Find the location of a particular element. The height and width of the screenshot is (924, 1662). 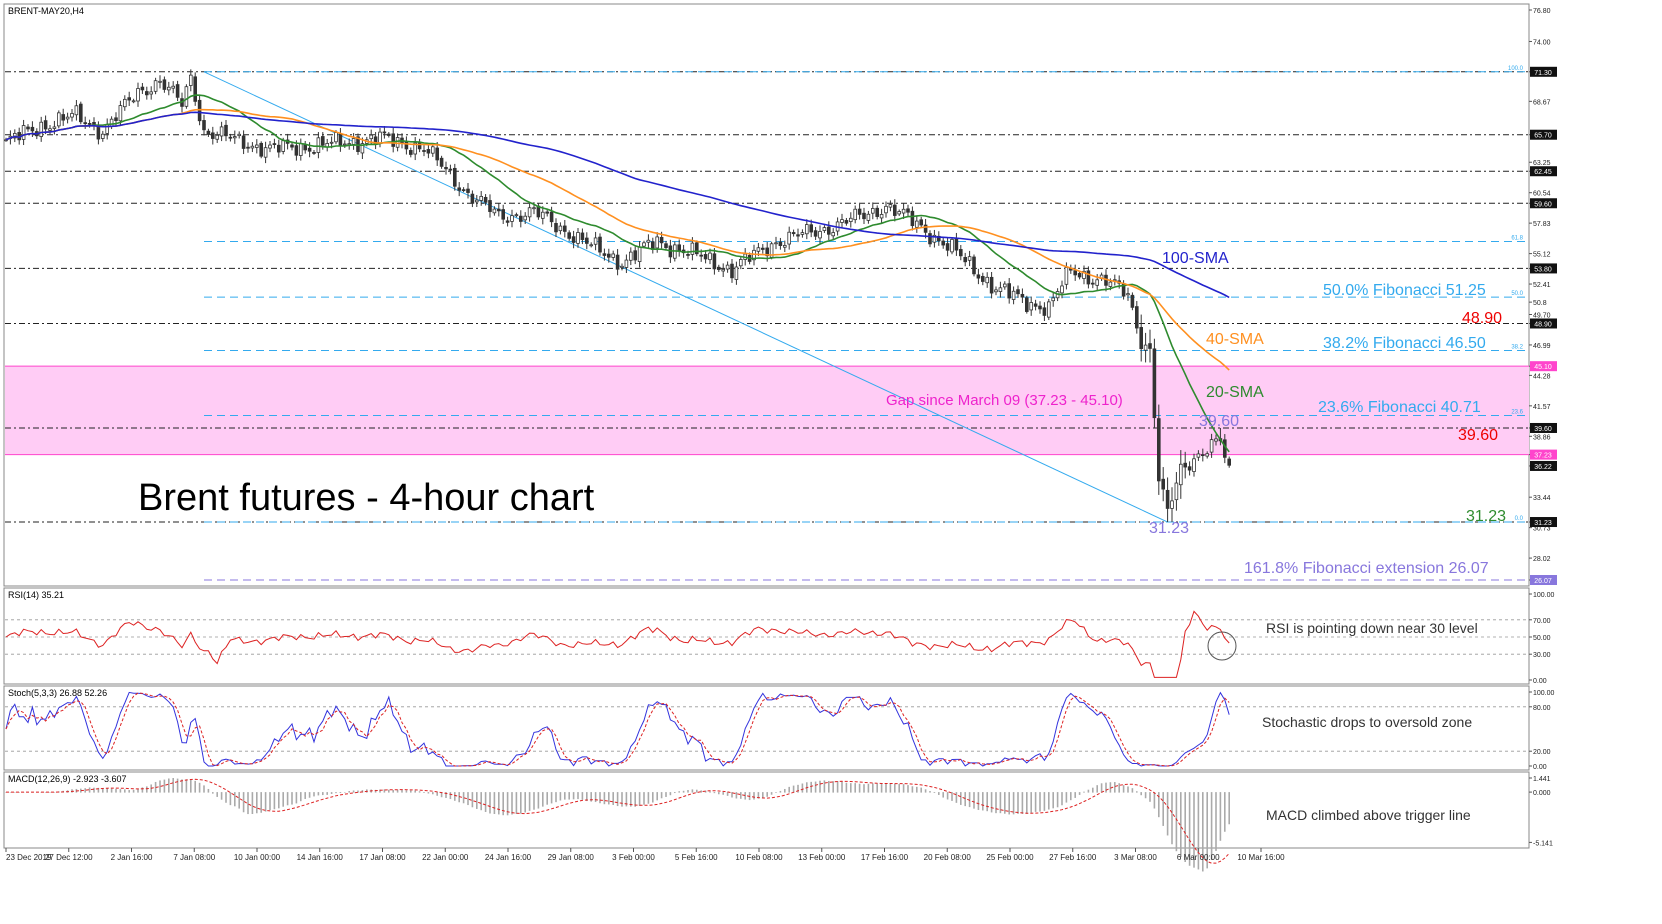

macd-signal-line is located at coordinates (618, 821).